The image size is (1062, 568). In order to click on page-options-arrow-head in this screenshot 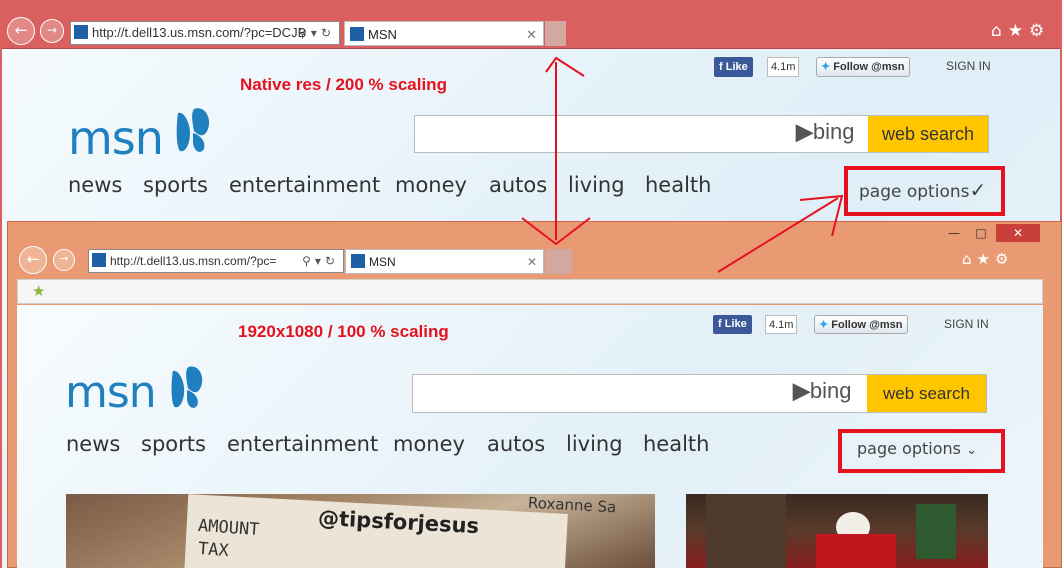, I will do `click(821, 215)`.